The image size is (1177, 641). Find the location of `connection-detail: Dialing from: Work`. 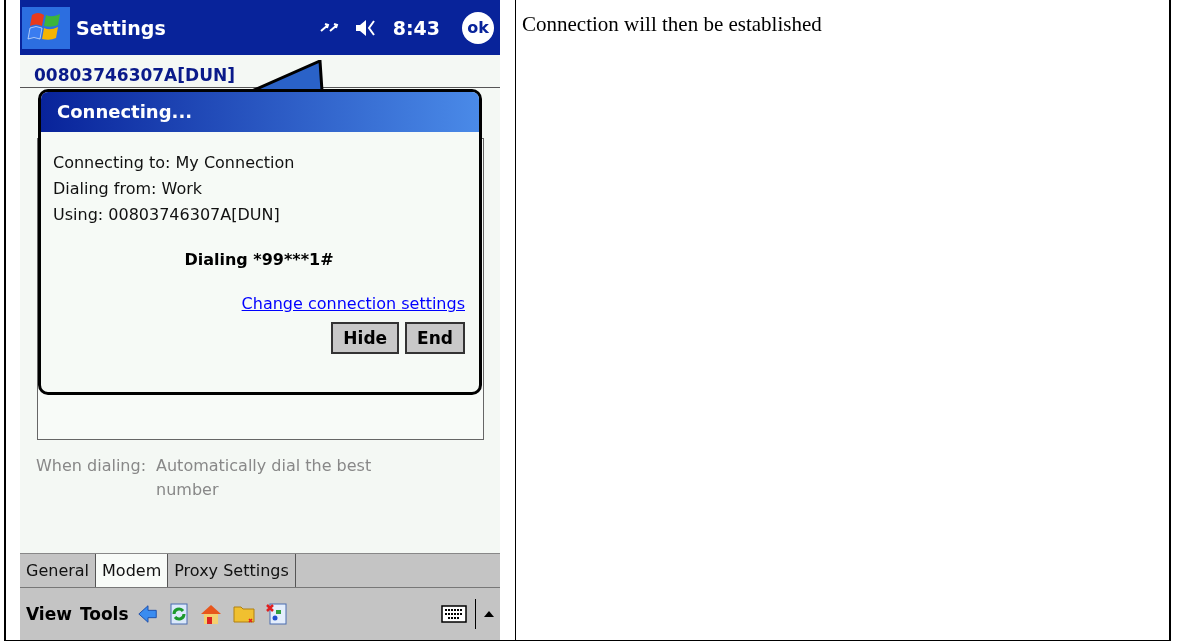

connection-detail: Dialing from: Work is located at coordinates (128, 189).